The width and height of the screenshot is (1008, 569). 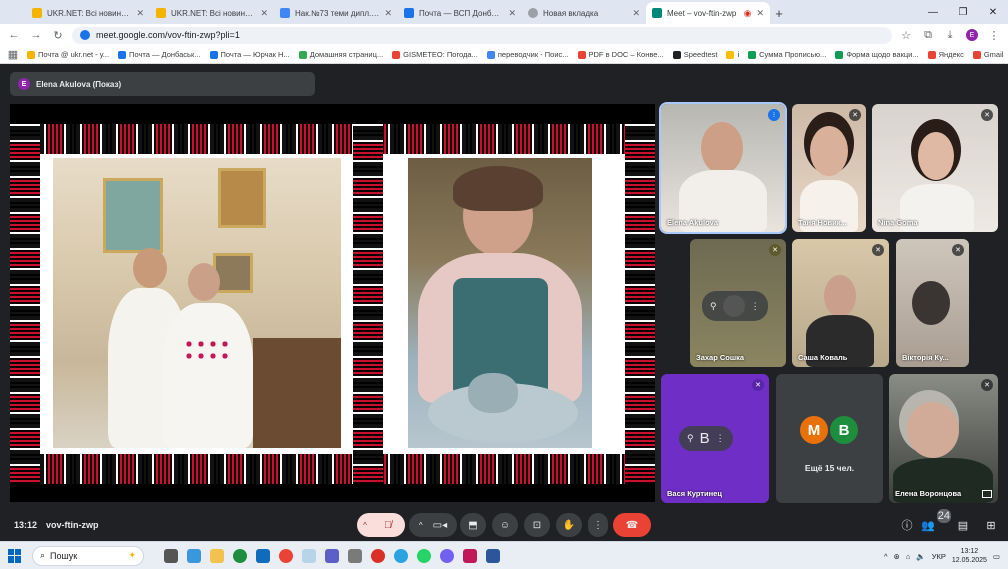 What do you see at coordinates (537, 525) in the screenshot?
I see `captions-button: ⊡` at bounding box center [537, 525].